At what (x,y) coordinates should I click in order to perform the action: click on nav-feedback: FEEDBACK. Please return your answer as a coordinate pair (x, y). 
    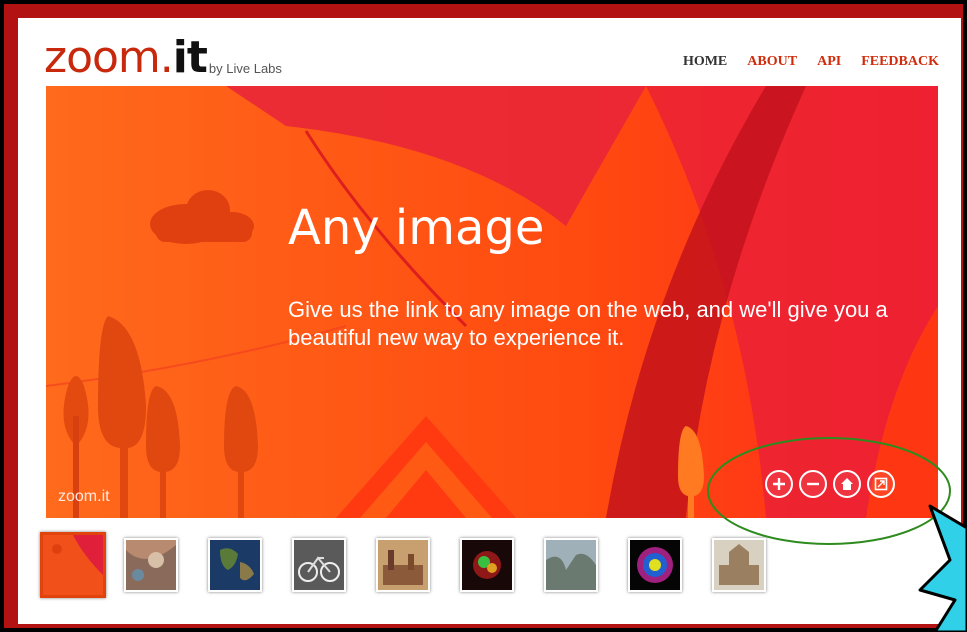
    Looking at the image, I should click on (900, 62).